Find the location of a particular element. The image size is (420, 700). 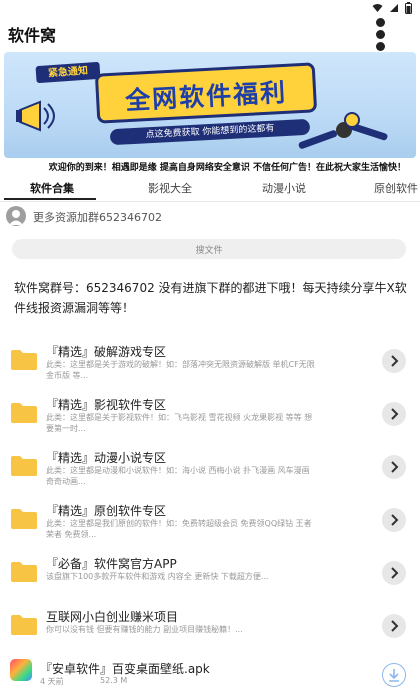

active-tab-indicator is located at coordinates (50, 199).